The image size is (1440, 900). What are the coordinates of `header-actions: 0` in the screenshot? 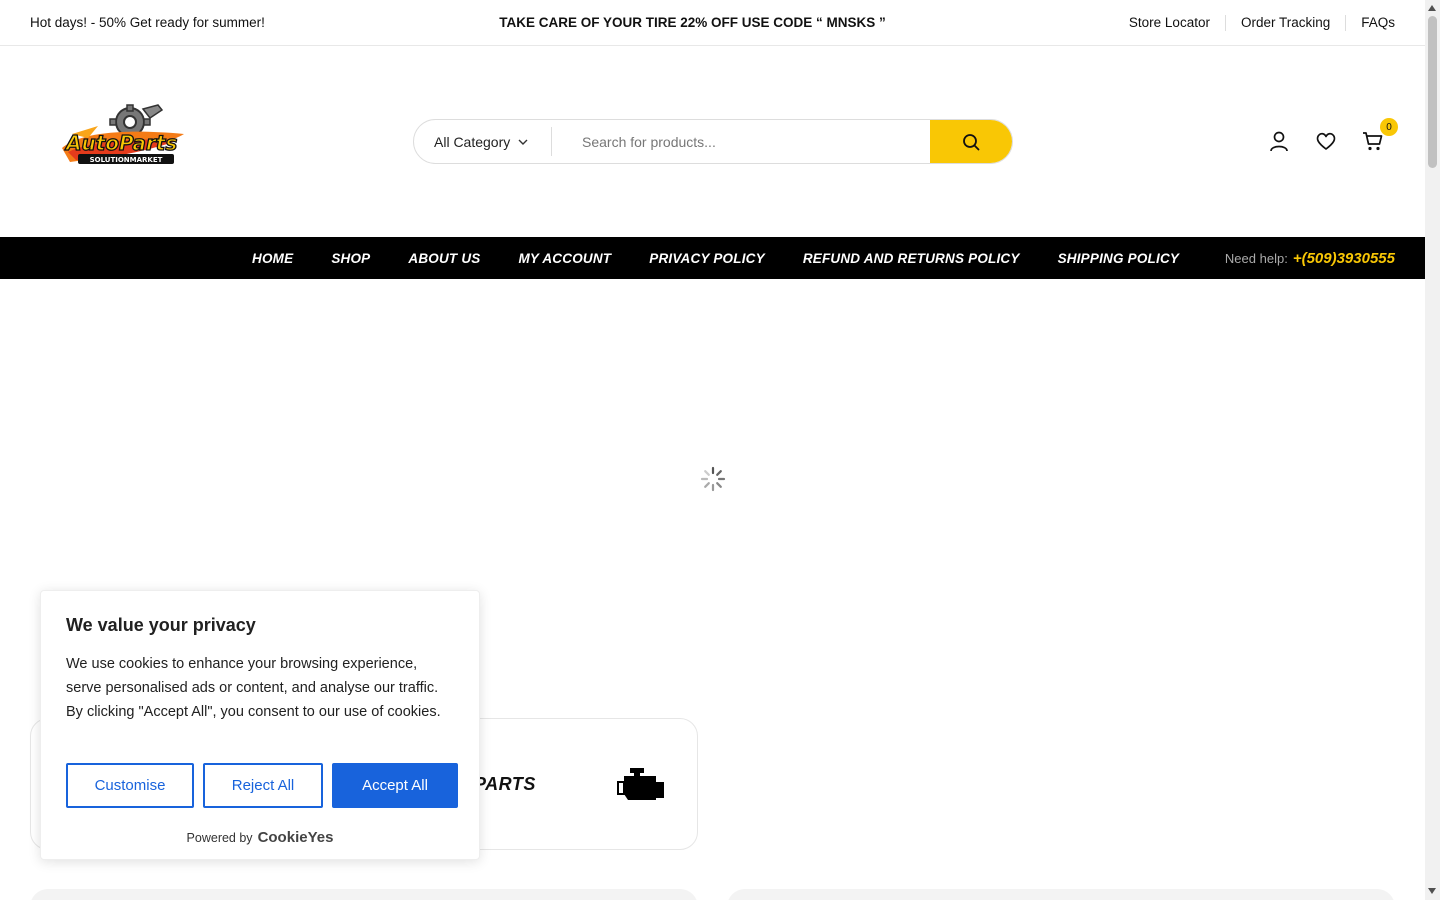 It's located at (1333, 135).